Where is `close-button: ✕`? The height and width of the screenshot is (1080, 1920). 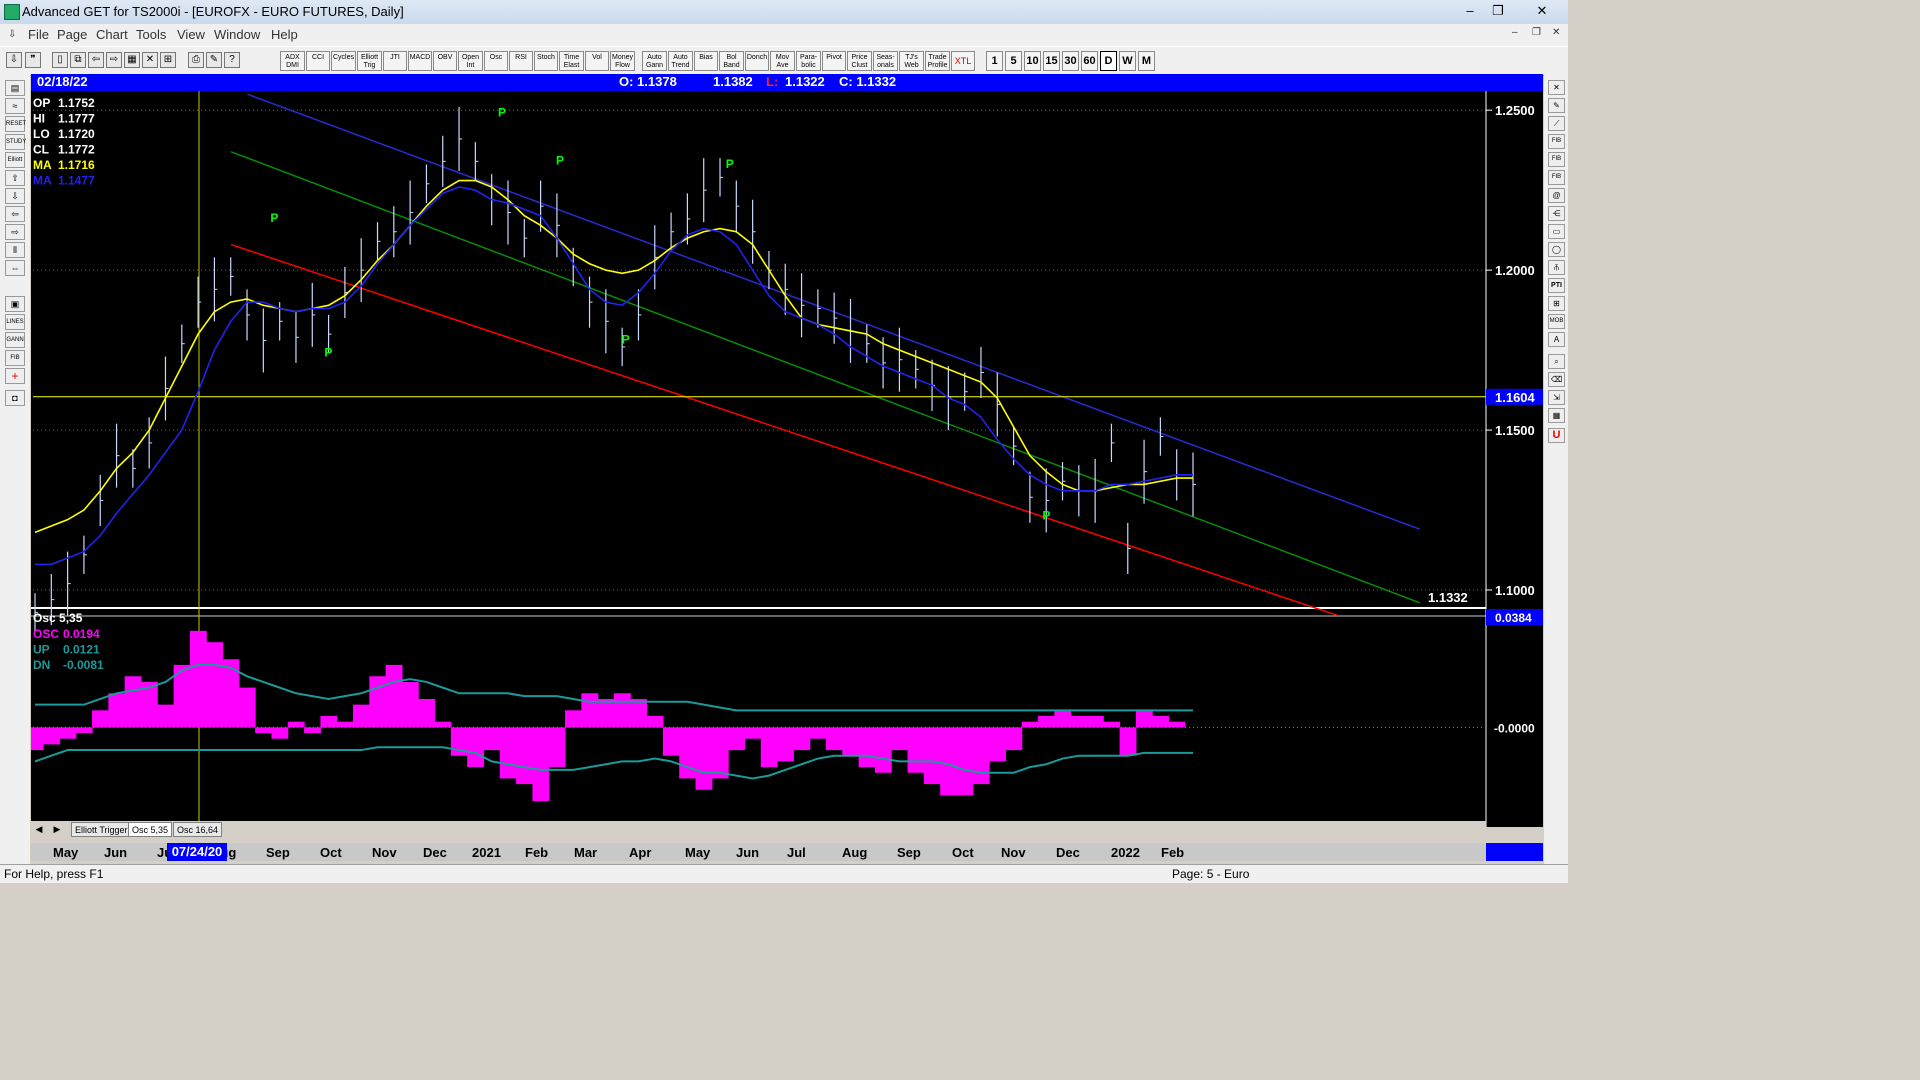
close-button: ✕ is located at coordinates (1542, 11).